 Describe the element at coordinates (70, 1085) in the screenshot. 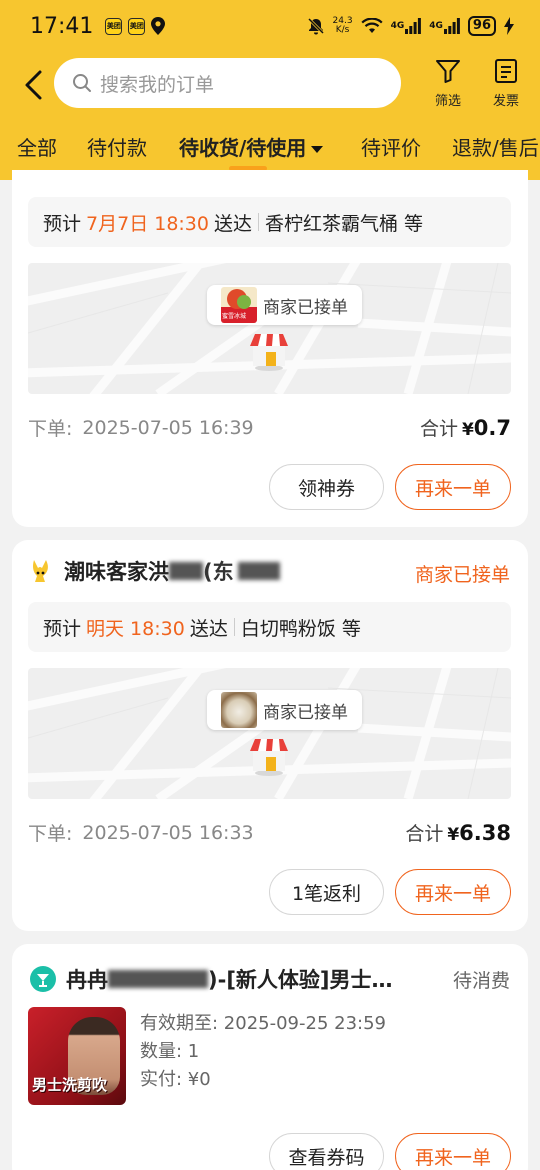

I see `service-thumbnail-text: 男士洗剪吹` at that location.